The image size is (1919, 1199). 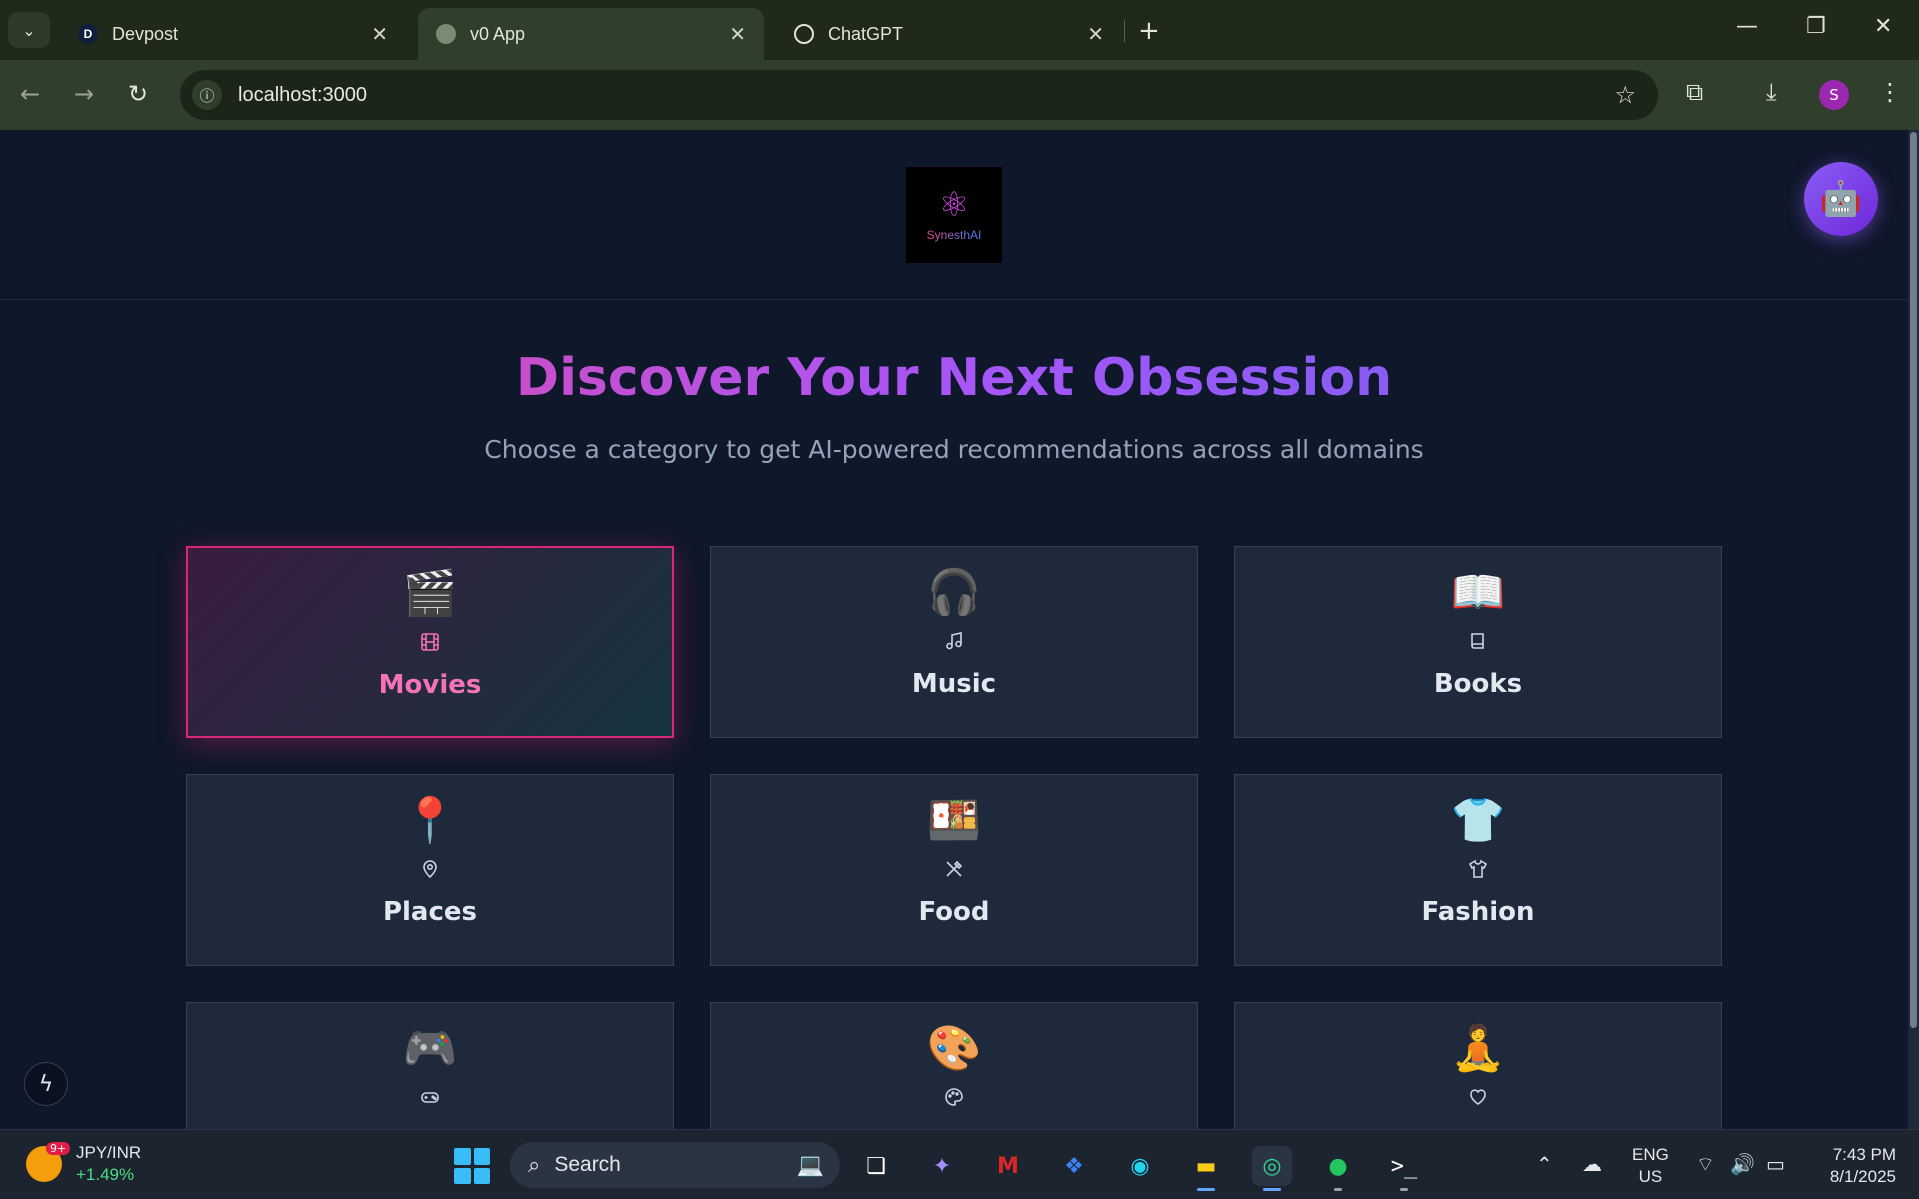 What do you see at coordinates (1816, 26) in the screenshot?
I see `restore-button: ❐` at bounding box center [1816, 26].